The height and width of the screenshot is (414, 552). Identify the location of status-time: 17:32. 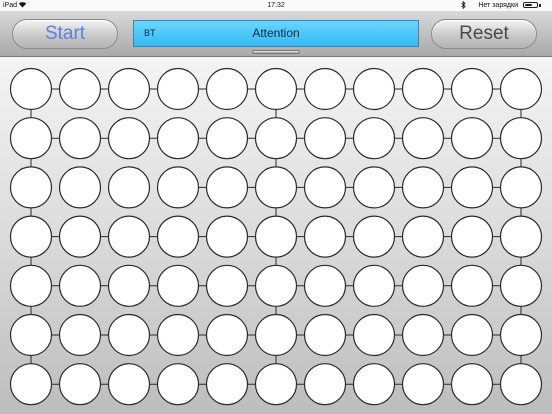
(276, 5).